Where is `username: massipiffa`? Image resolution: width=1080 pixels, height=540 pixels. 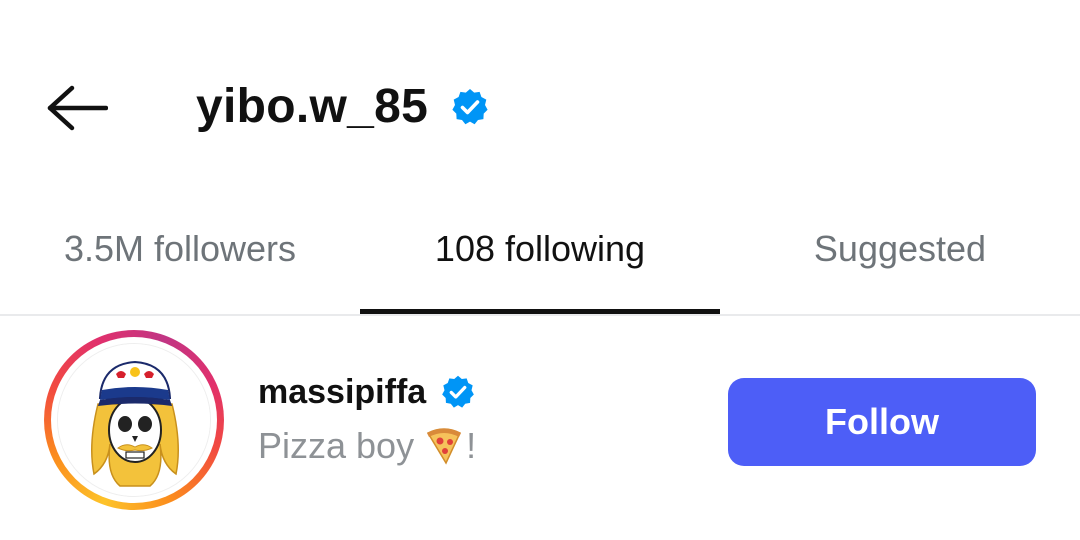 username: massipiffa is located at coordinates (342, 392).